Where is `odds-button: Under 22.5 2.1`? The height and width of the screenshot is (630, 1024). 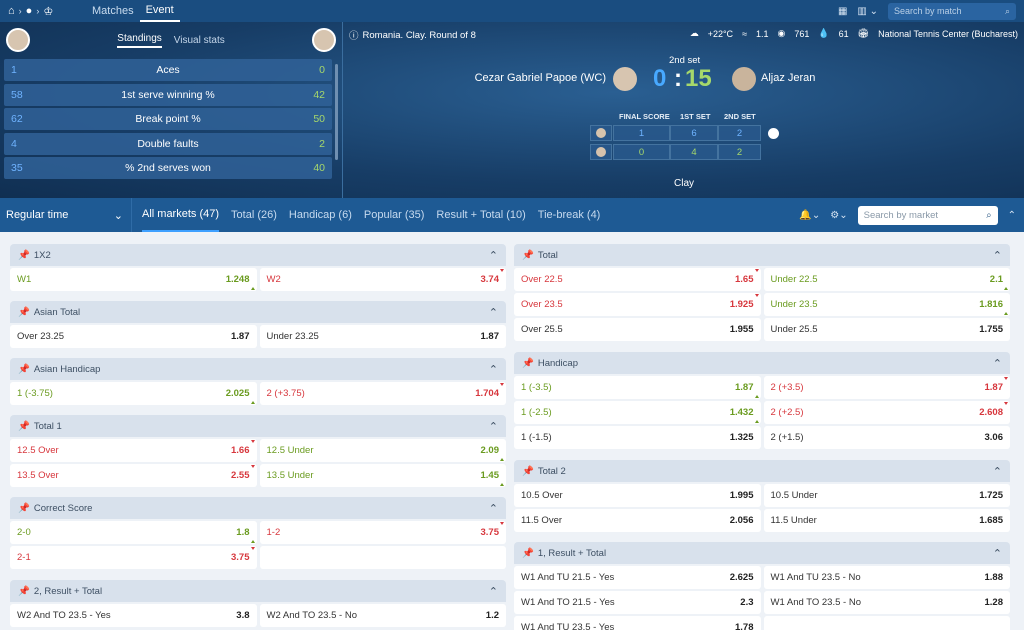
odds-button: Under 22.5 2.1 is located at coordinates (886, 279).